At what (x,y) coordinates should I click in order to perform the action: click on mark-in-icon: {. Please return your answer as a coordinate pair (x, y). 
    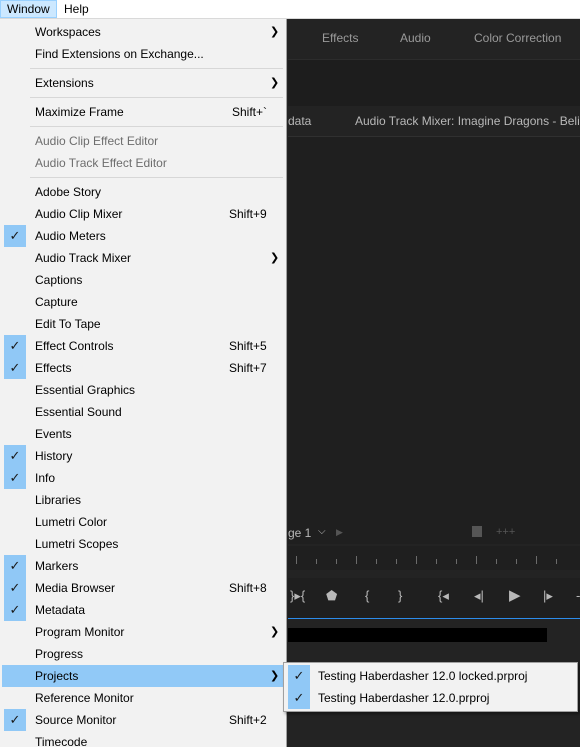
    Looking at the image, I should click on (367, 595).